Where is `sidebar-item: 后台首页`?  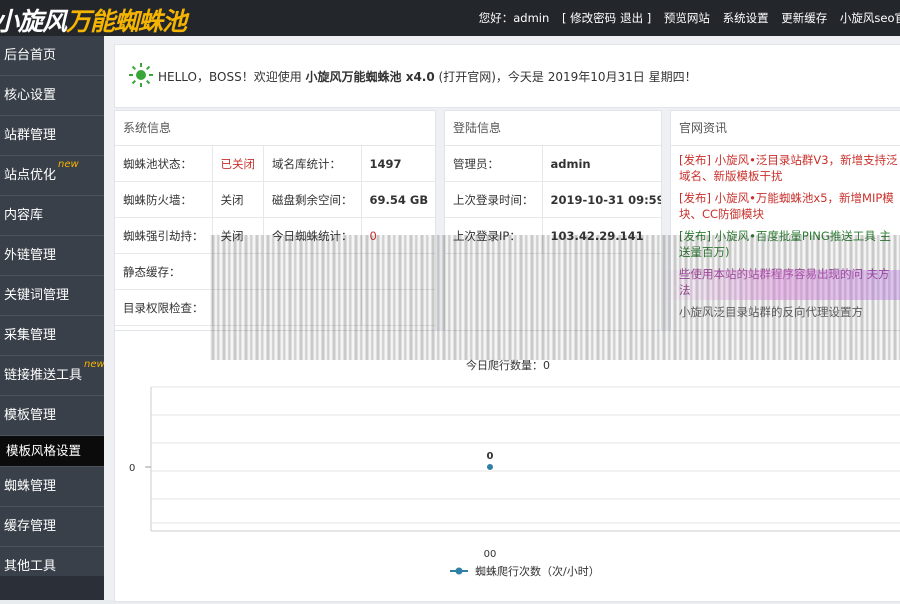
sidebar-item: 后台首页 is located at coordinates (52, 56).